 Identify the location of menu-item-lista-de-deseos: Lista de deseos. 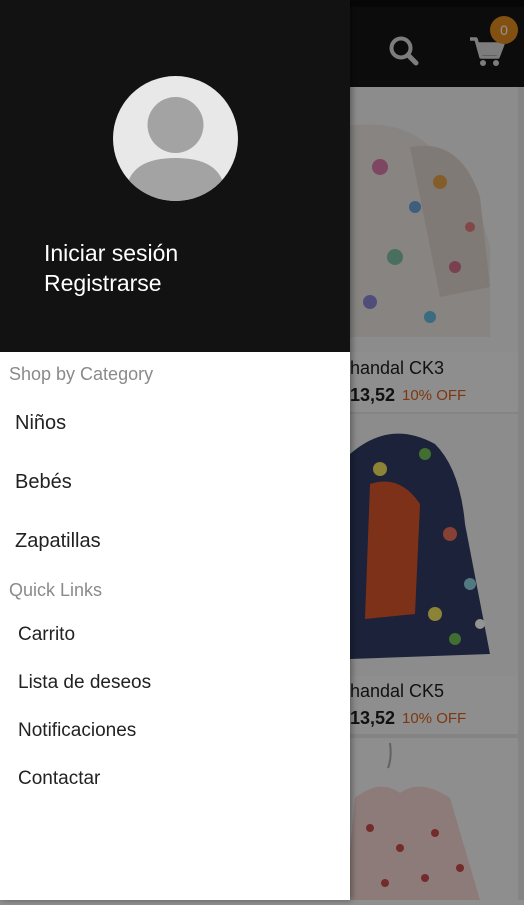
(84, 683).